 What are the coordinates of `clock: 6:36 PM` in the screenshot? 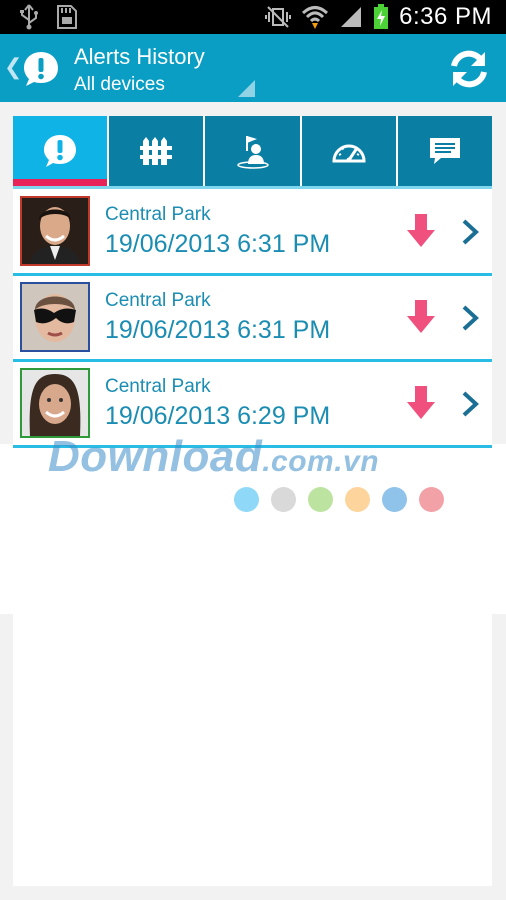 It's located at (445, 16).